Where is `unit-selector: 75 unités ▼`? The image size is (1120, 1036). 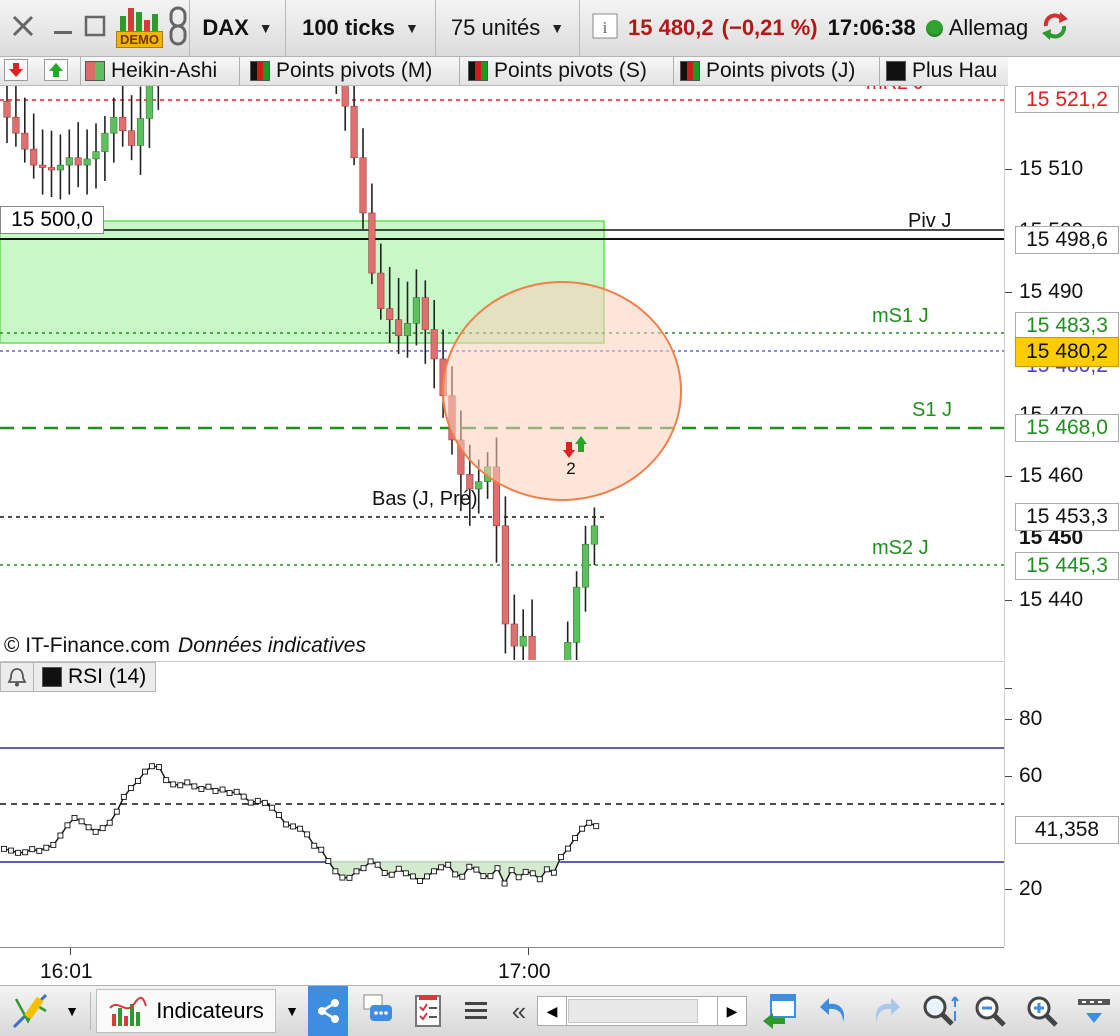
unit-selector: 75 unités ▼ is located at coordinates (508, 28).